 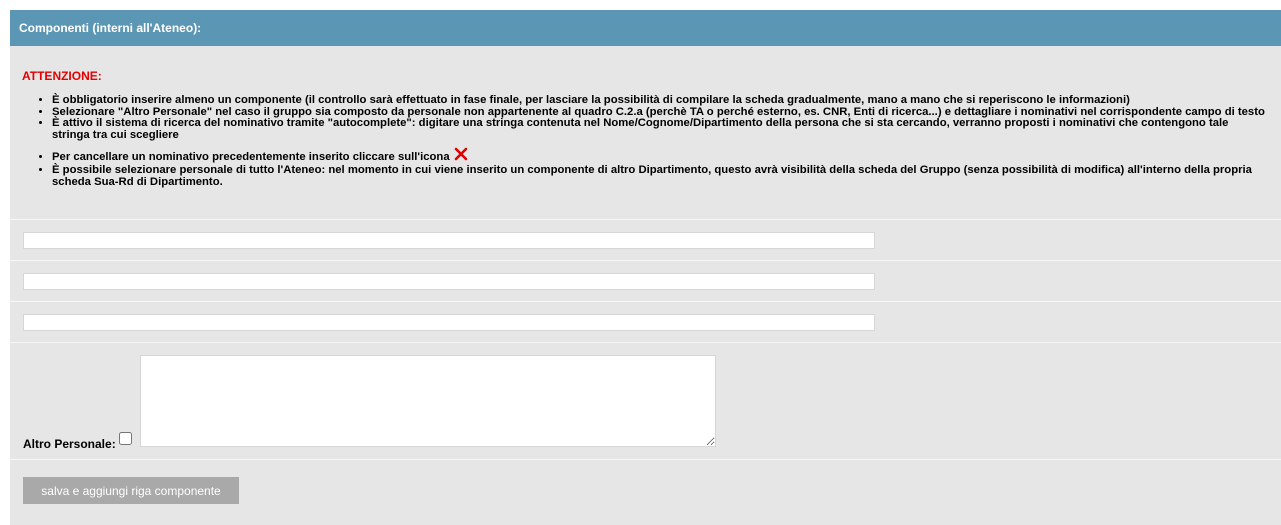 I want to click on actions-row: salva e aggiungi riga componente, so click(x=645, y=484).